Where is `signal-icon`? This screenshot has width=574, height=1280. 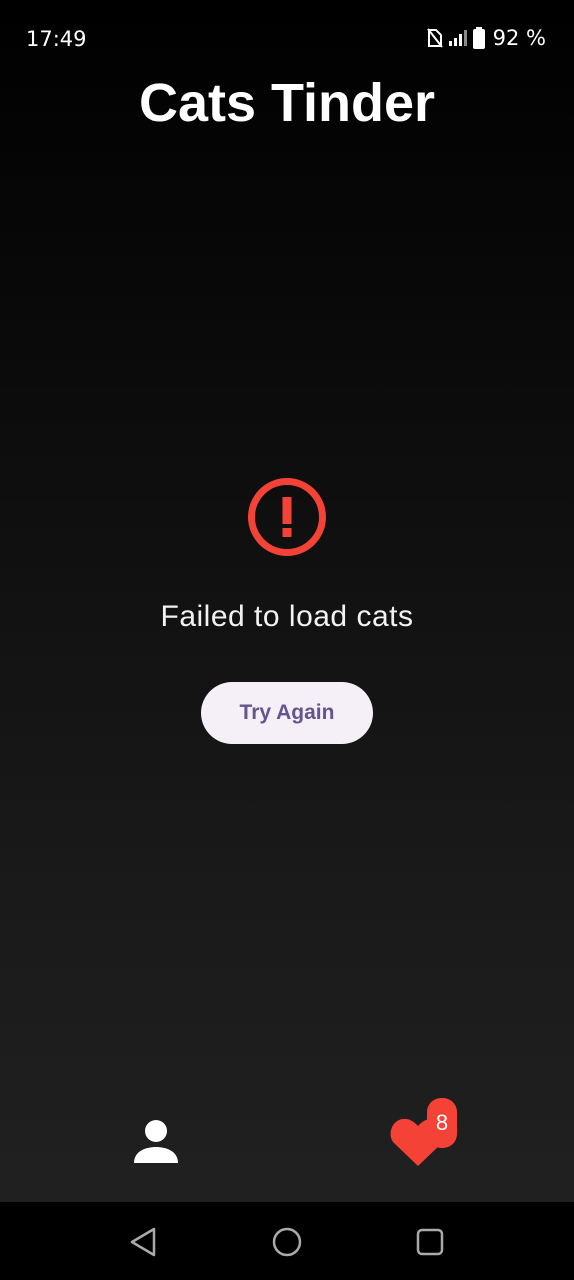
signal-icon is located at coordinates (457, 38).